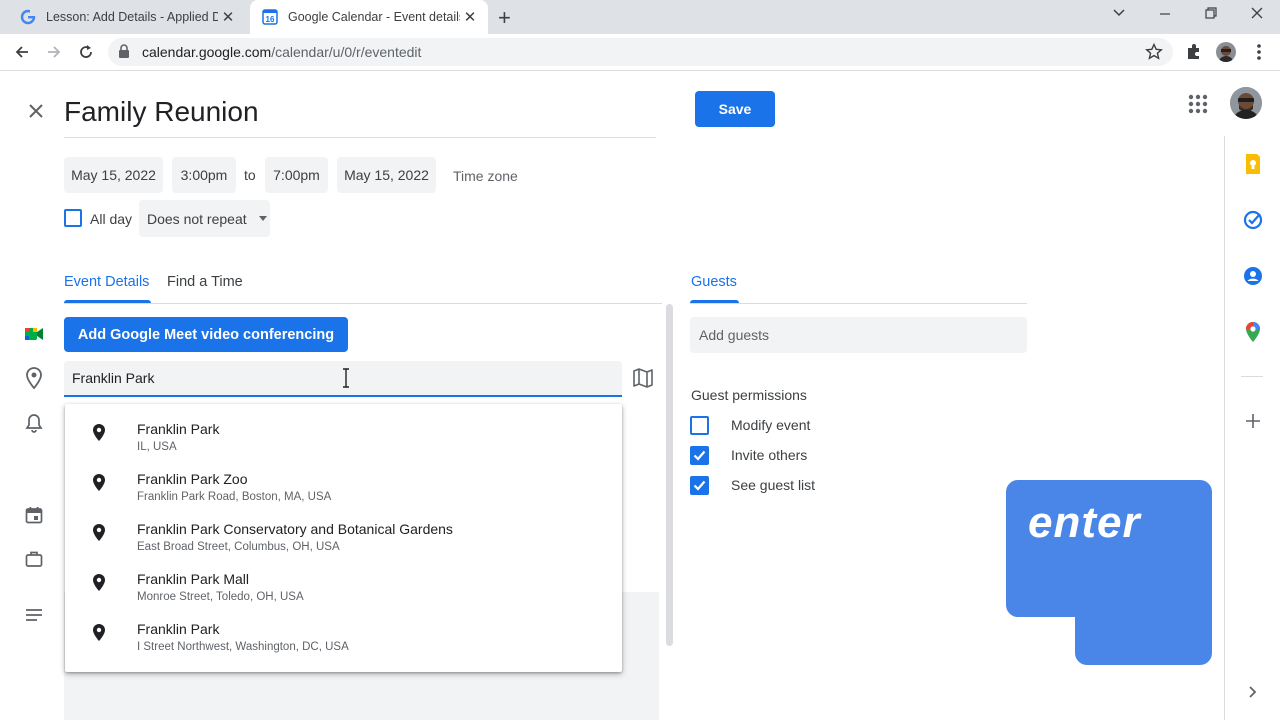 The image size is (1280, 720). I want to click on lock-icon, so click(124, 53).